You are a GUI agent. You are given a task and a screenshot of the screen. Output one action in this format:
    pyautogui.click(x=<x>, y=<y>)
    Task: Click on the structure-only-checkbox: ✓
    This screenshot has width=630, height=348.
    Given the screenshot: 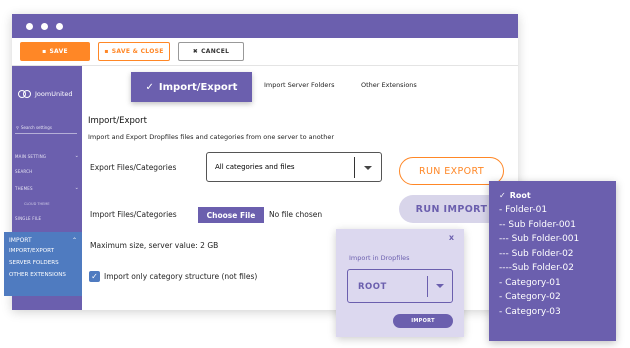 What is the action you would take?
    pyautogui.click(x=94, y=276)
    